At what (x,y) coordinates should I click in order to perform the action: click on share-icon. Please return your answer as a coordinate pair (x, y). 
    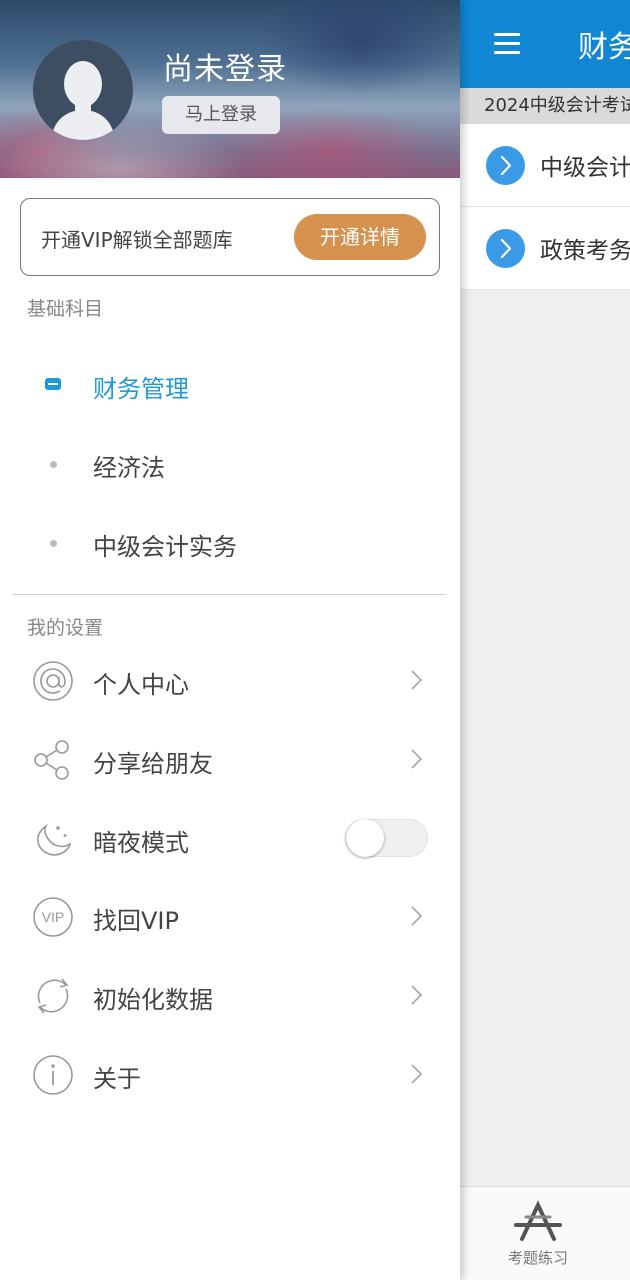
    Looking at the image, I should click on (51, 760).